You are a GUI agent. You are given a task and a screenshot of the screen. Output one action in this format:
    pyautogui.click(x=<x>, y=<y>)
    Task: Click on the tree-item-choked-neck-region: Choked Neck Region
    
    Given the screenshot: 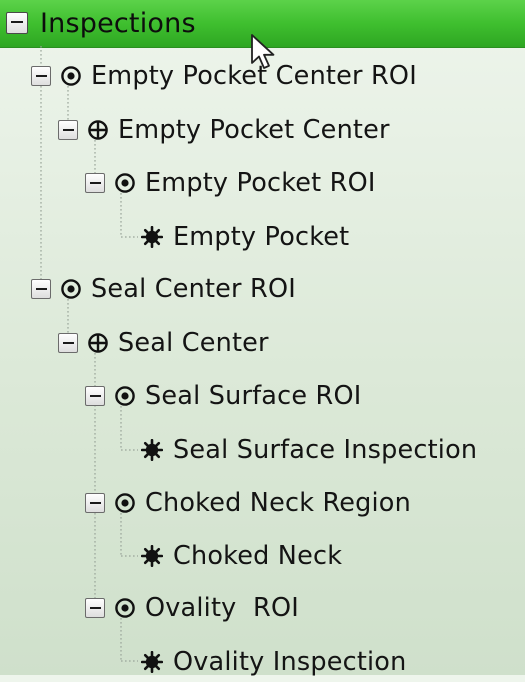 What is the action you would take?
    pyautogui.click(x=248, y=503)
    